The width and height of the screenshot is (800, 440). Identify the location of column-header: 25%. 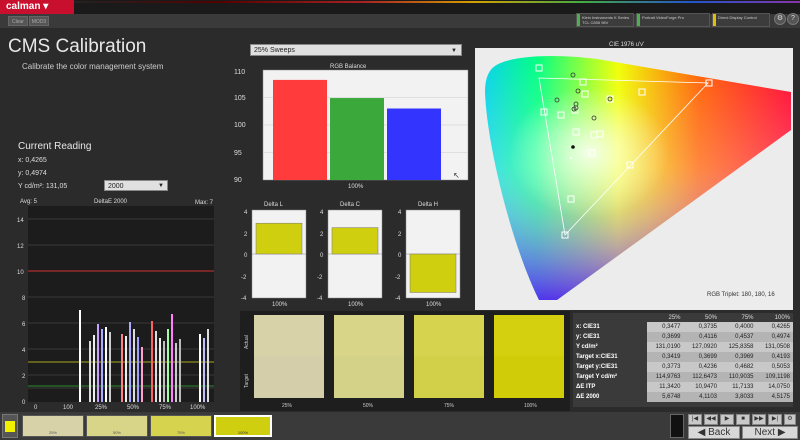
(674, 317).